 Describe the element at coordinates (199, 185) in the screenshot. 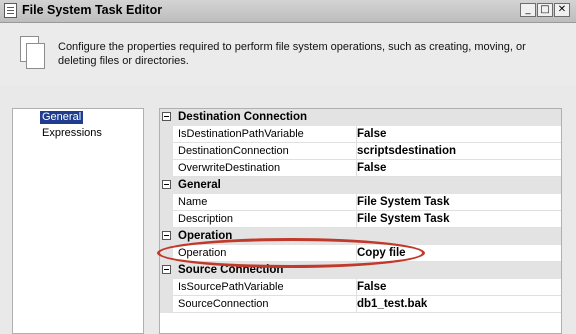

I see `category-label: General` at that location.